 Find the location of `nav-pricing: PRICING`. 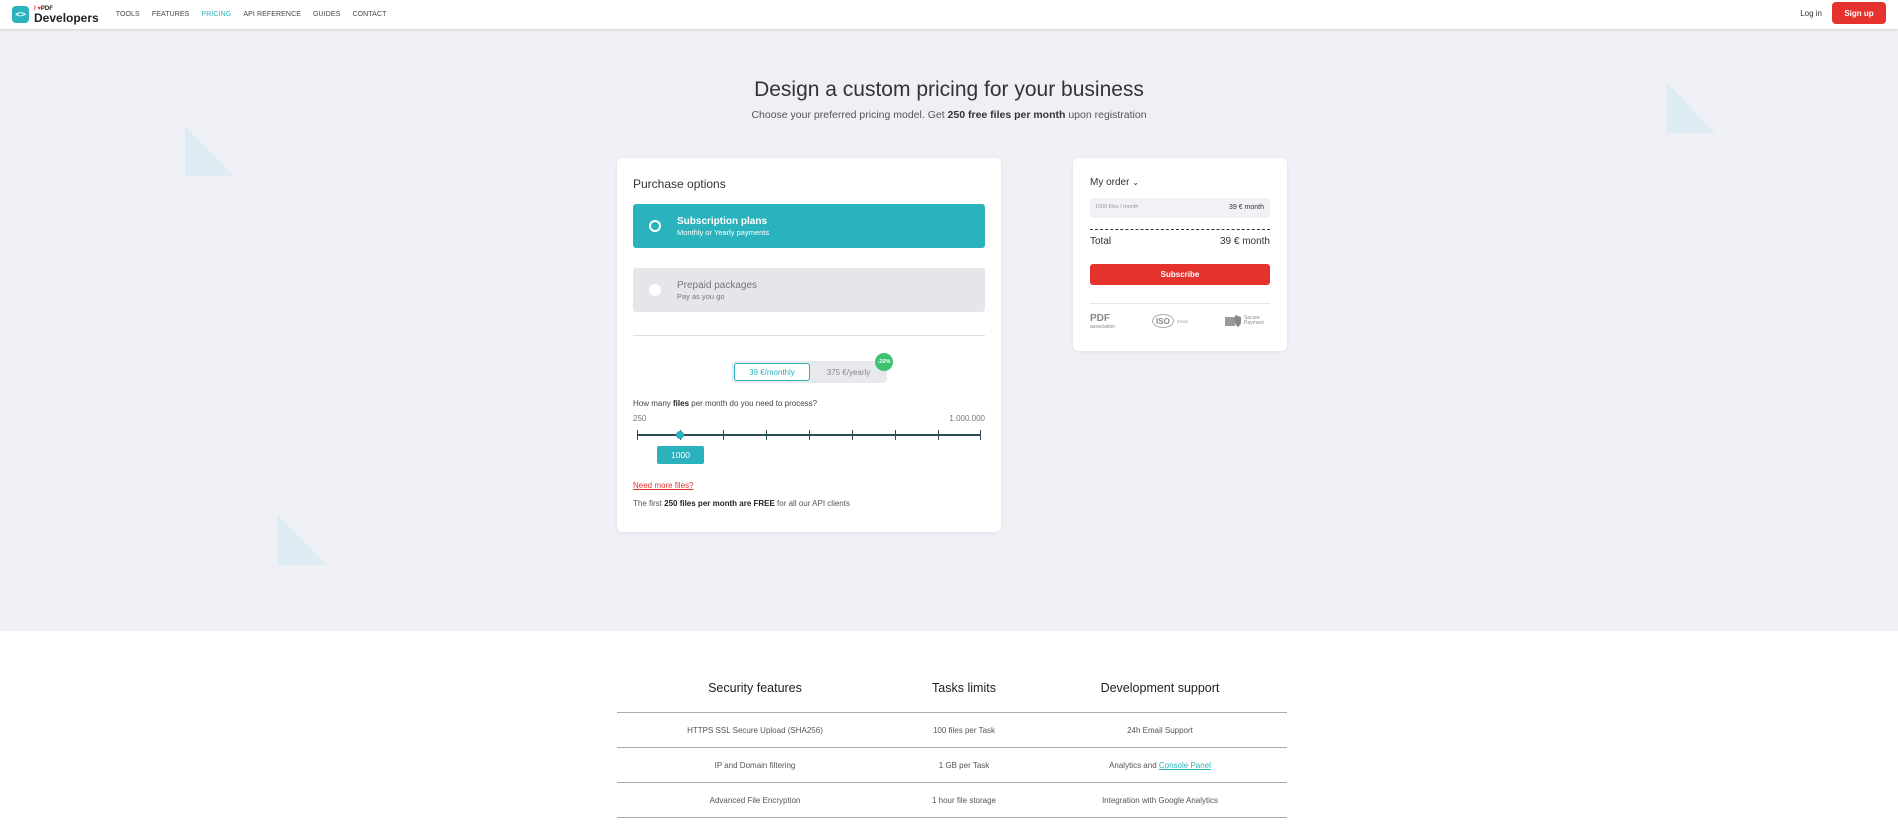

nav-pricing: PRICING is located at coordinates (216, 14).